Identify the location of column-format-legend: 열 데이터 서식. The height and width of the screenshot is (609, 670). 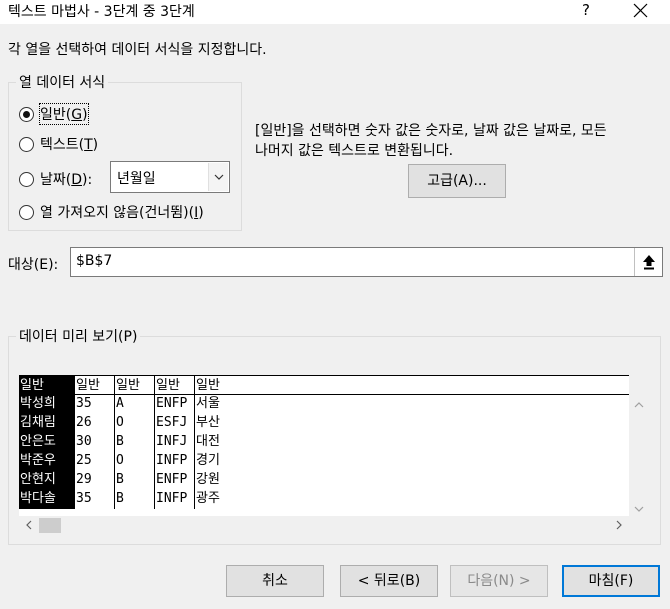
(62, 83).